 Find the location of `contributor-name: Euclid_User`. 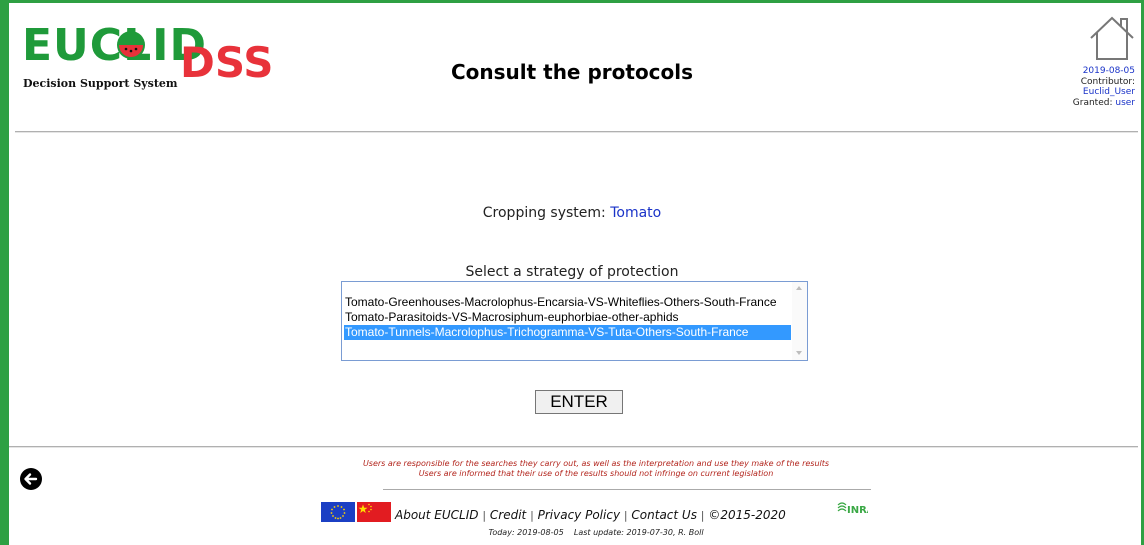

contributor-name: Euclid_User is located at coordinates (1104, 92).